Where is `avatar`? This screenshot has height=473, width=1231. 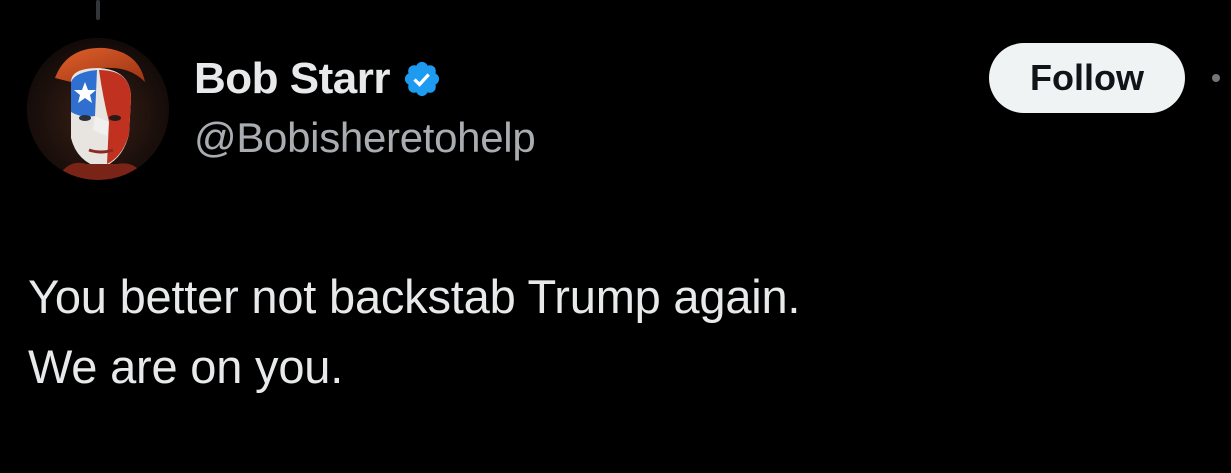
avatar is located at coordinates (98, 109).